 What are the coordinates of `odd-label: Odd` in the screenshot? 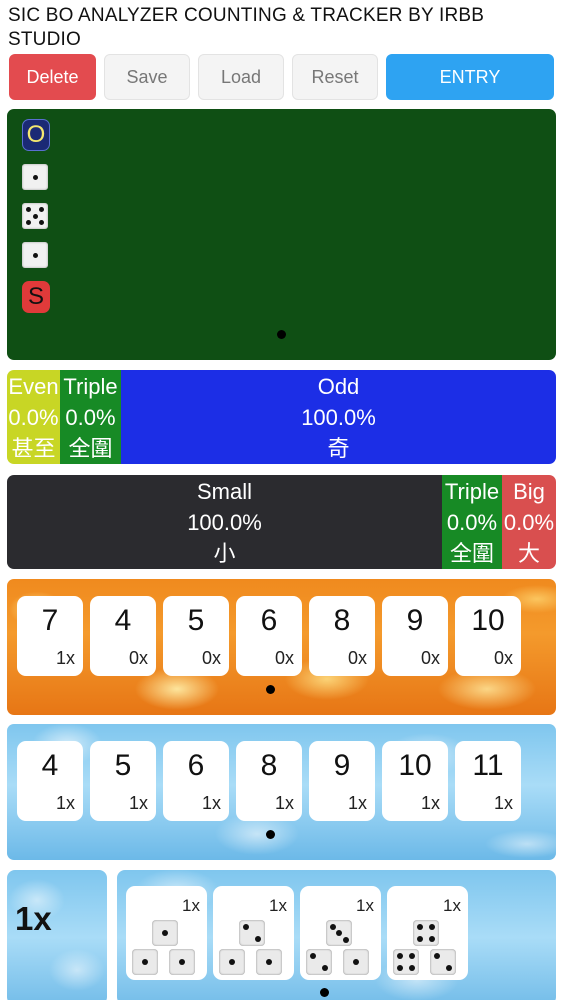 It's located at (338, 386).